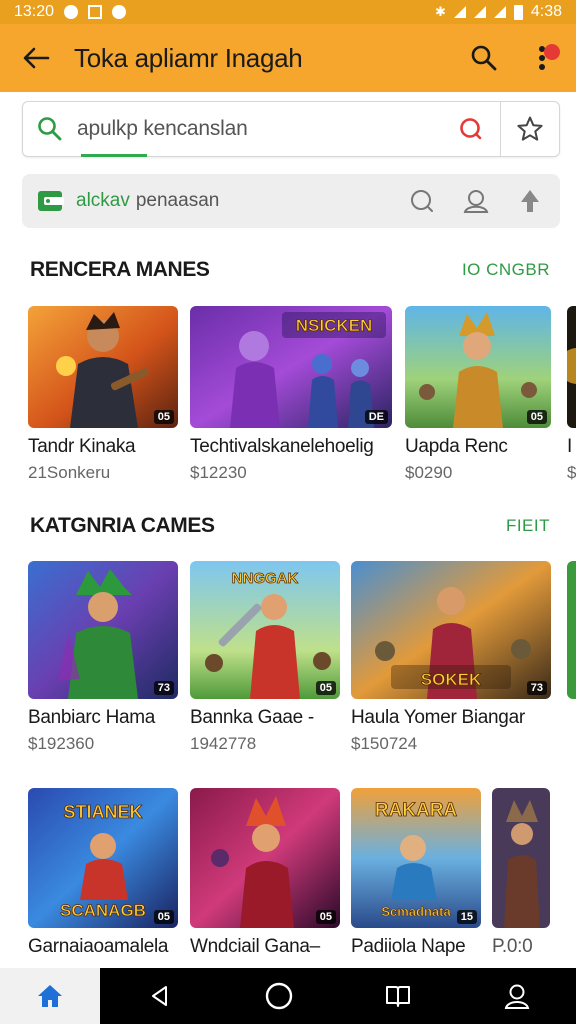 The height and width of the screenshot is (1024, 576). What do you see at coordinates (218, 472) in the screenshot?
I see `game-price: $12230` at bounding box center [218, 472].